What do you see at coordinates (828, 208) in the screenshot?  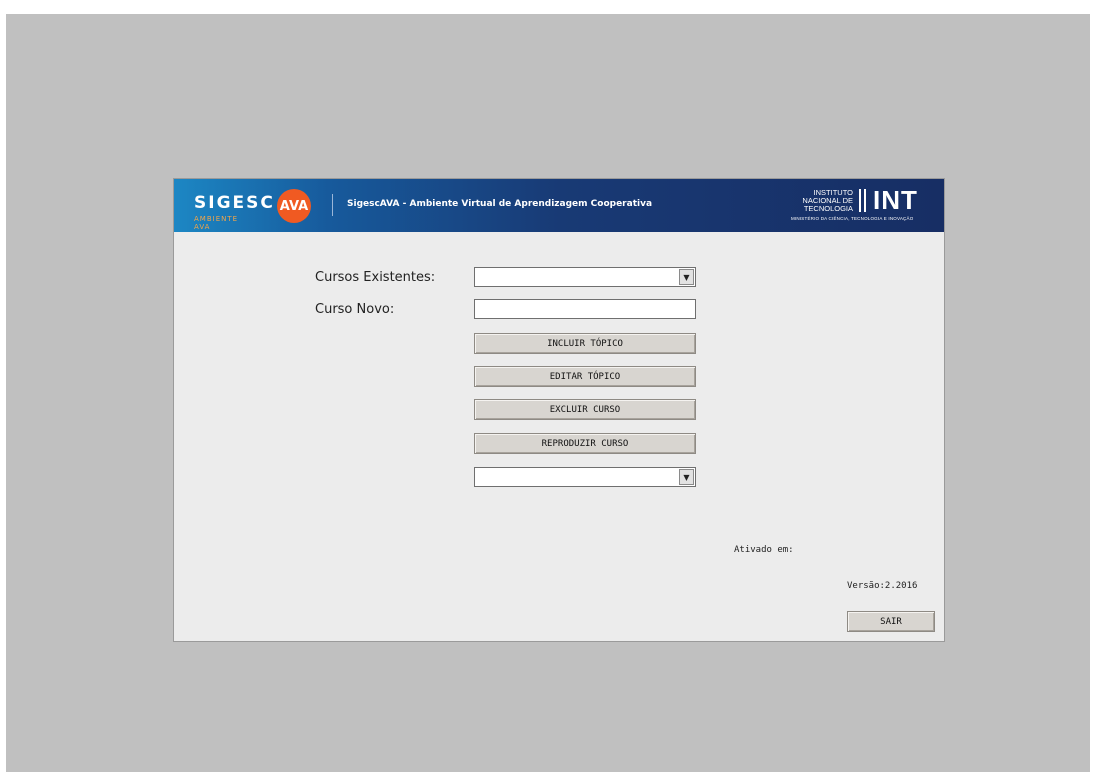 I see `institute-line-3: TECNOLOGIA` at bounding box center [828, 208].